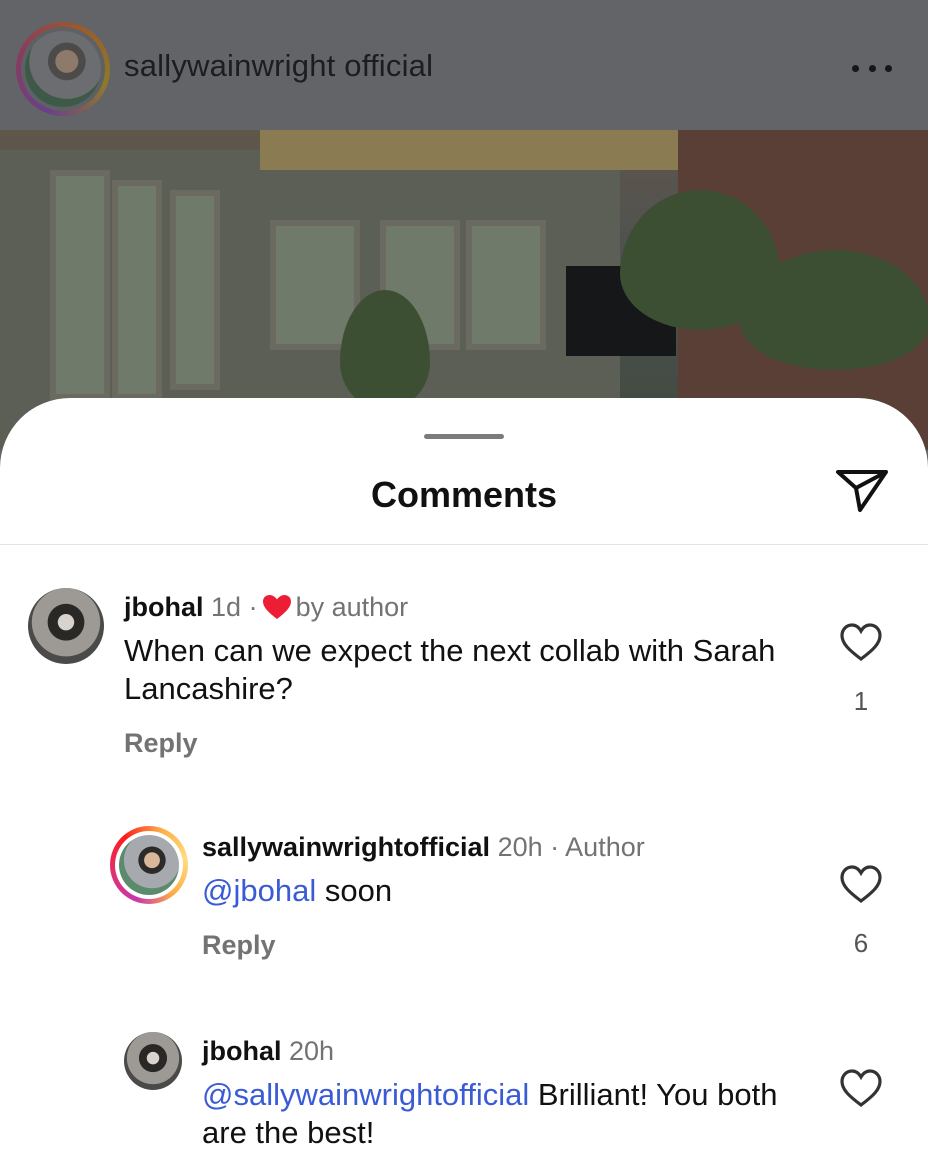  Describe the element at coordinates (502, 891) in the screenshot. I see `comment-text: @jbohal soon` at that location.